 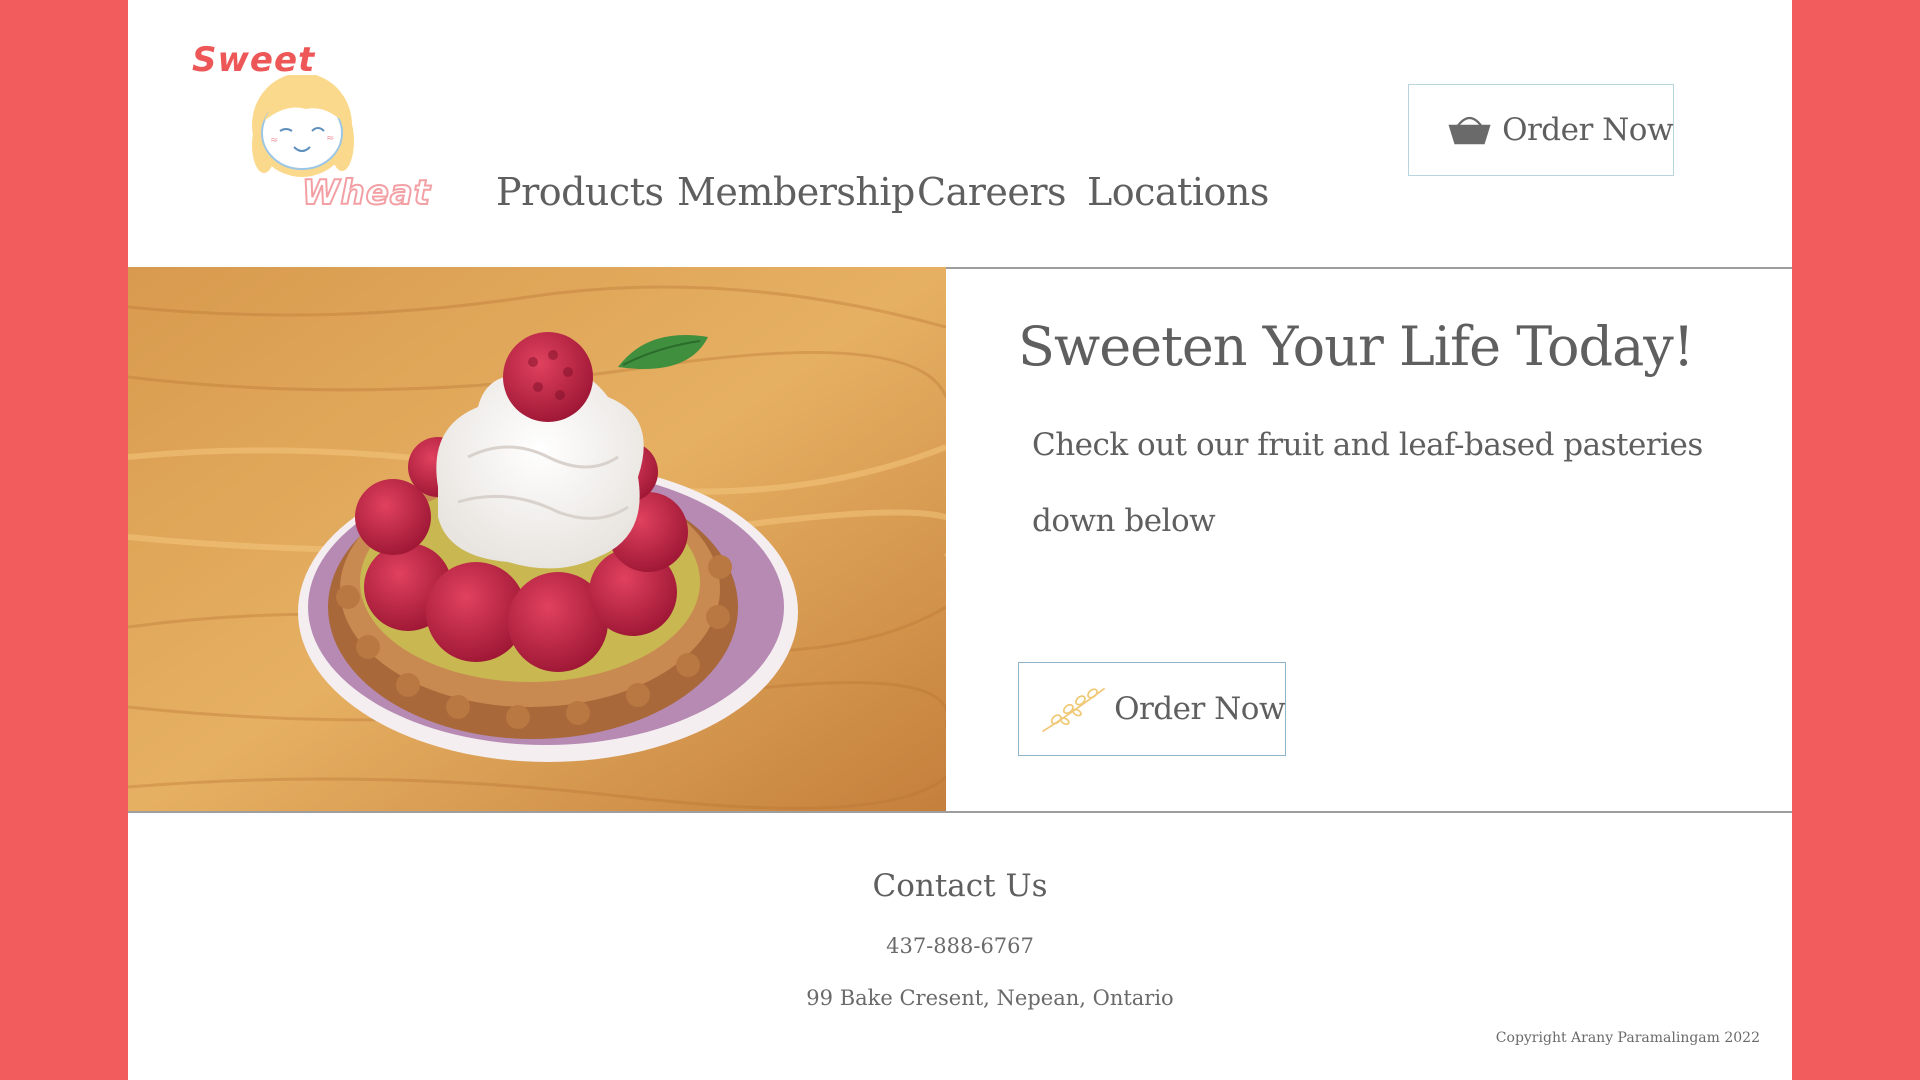 I want to click on header-order-button: Order Now, so click(x=1541, y=130).